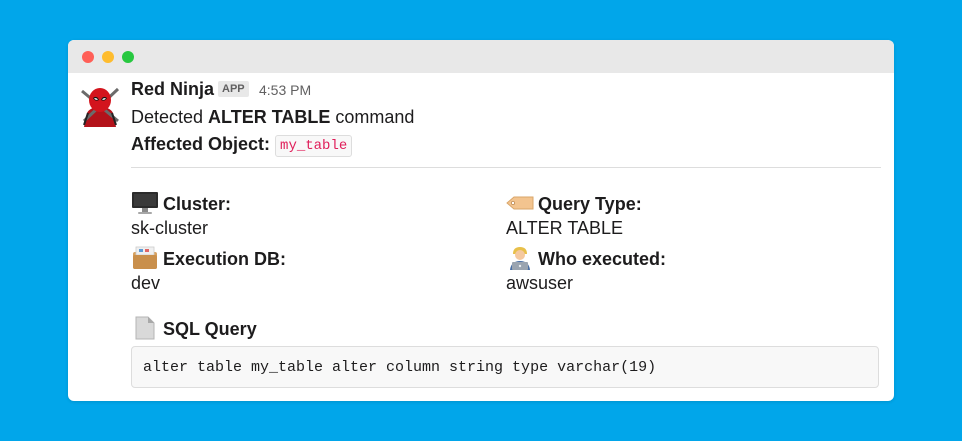  I want to click on who-executed-title-text: Who executed:, so click(602, 259).